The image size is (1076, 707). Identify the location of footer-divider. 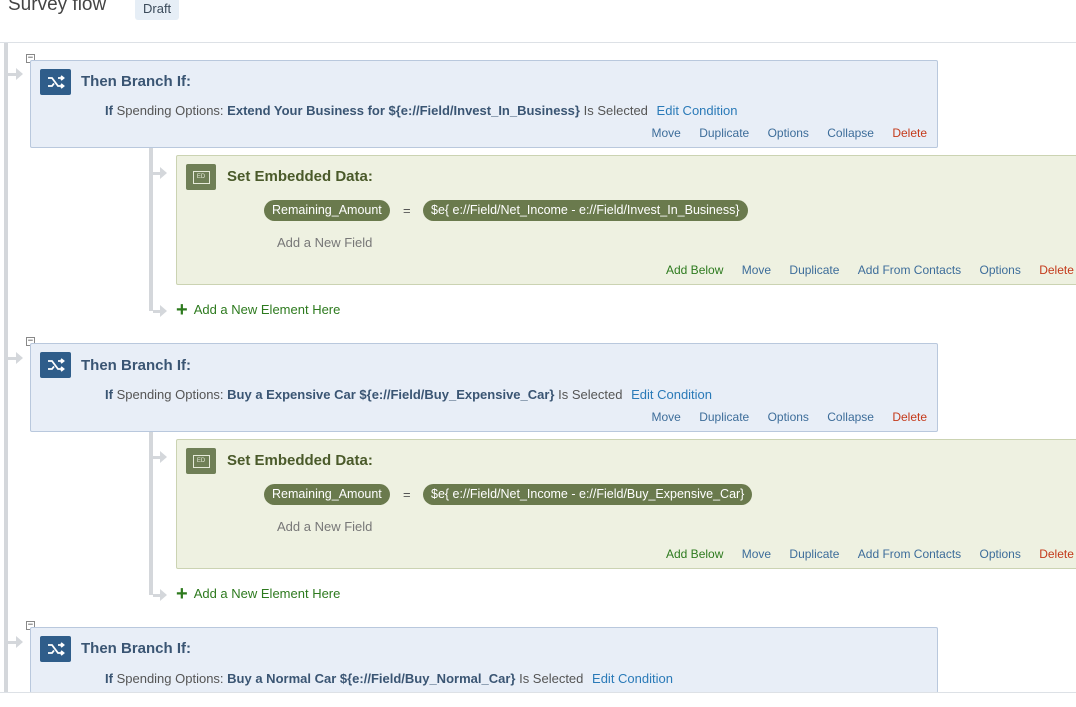
(538, 692).